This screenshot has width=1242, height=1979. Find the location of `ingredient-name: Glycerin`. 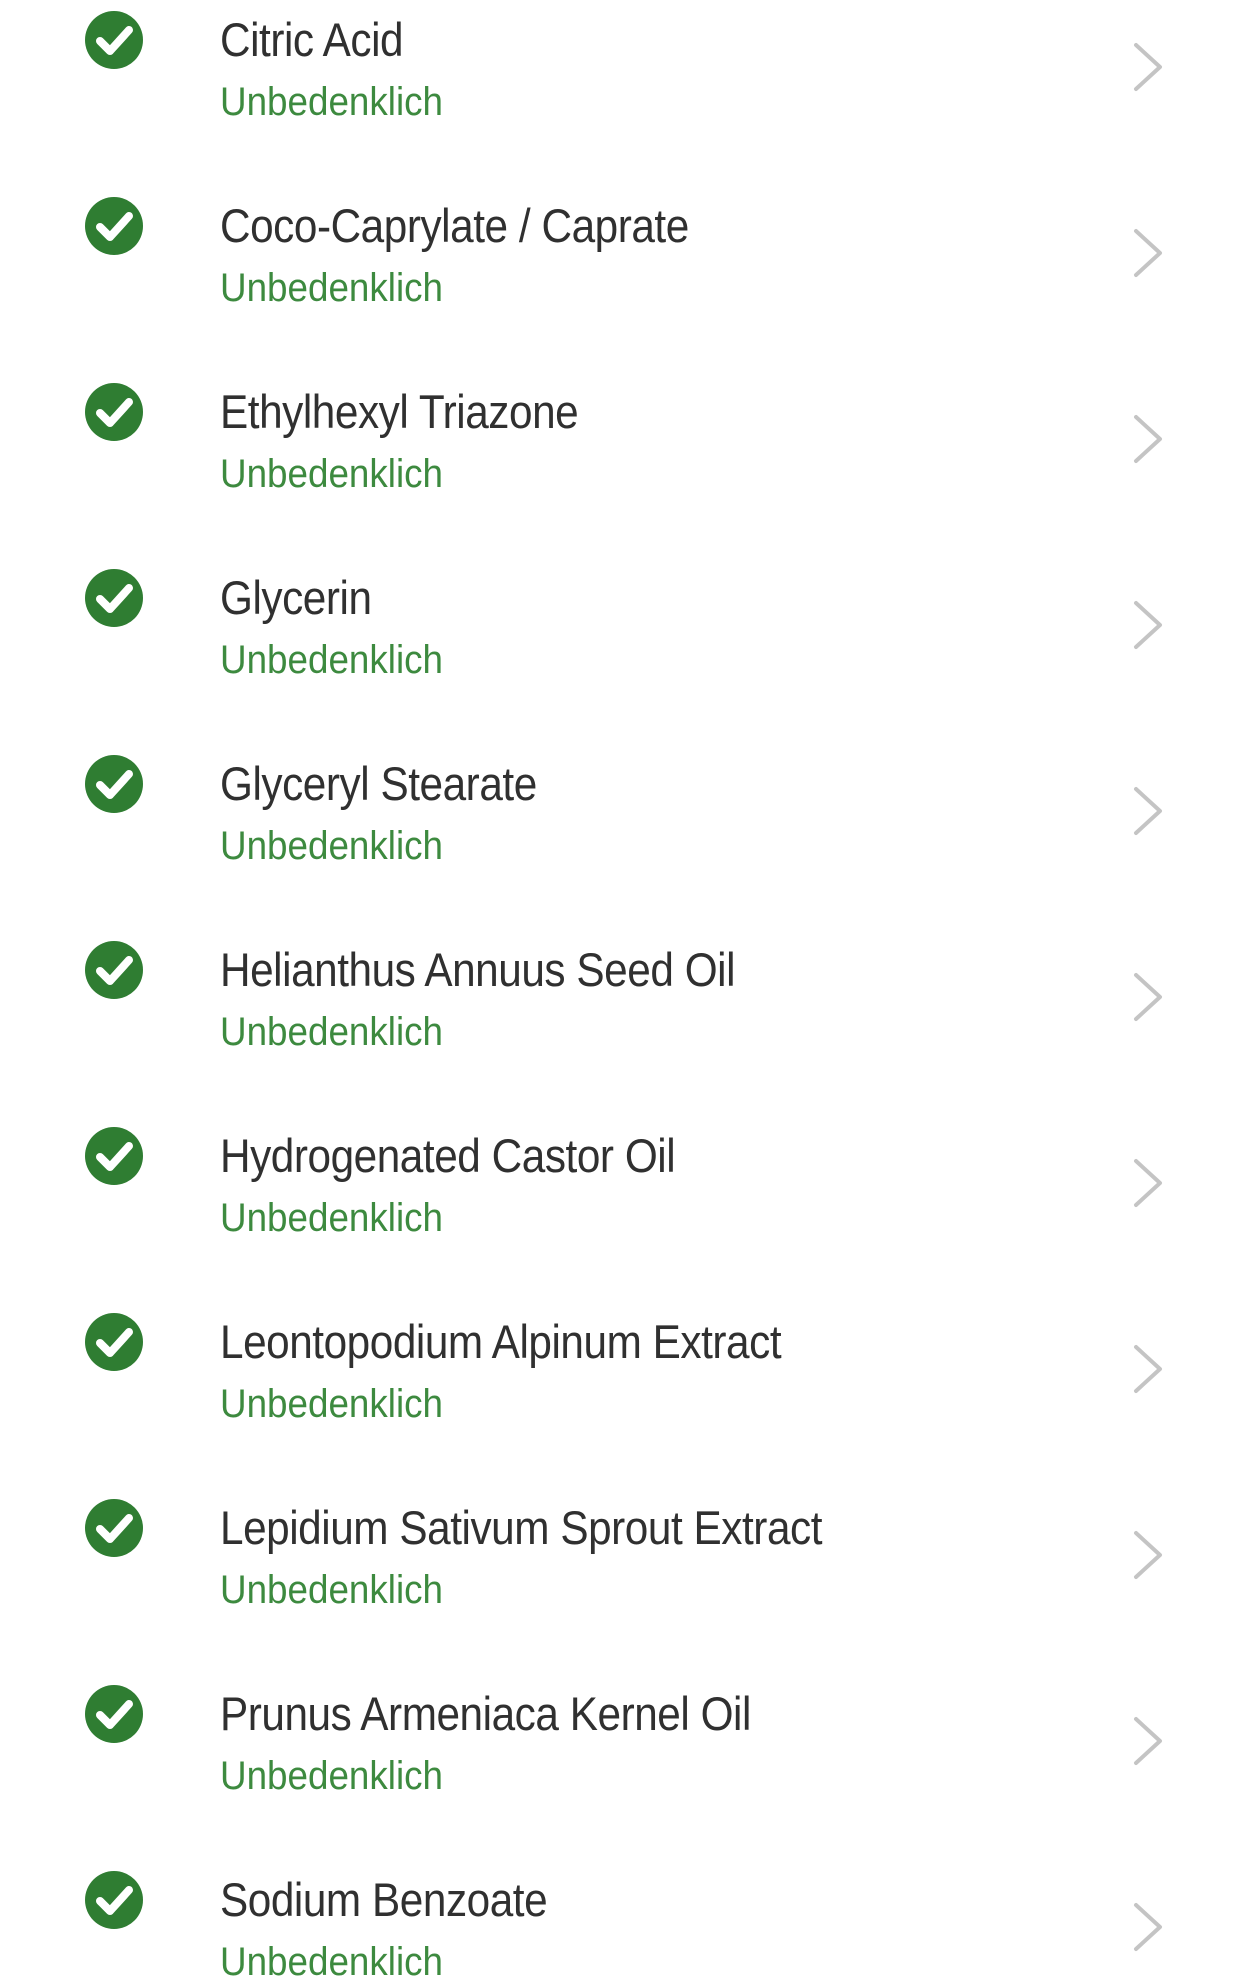

ingredient-name: Glycerin is located at coordinates (296, 597).